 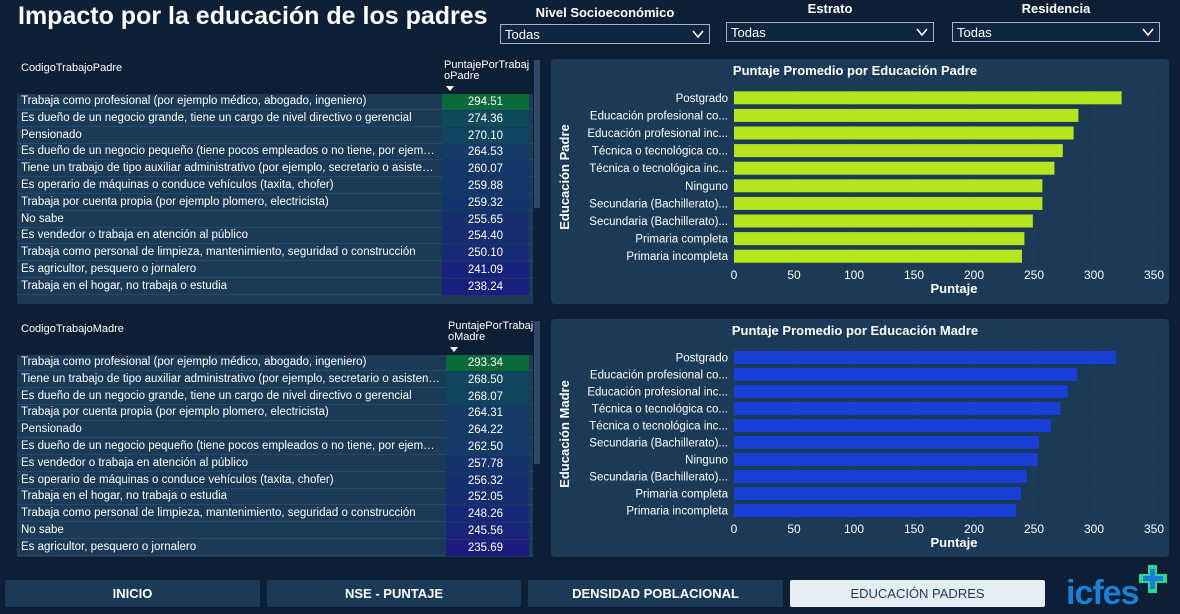 What do you see at coordinates (954, 542) in the screenshot?
I see `x-axis-label: Puntaje` at bounding box center [954, 542].